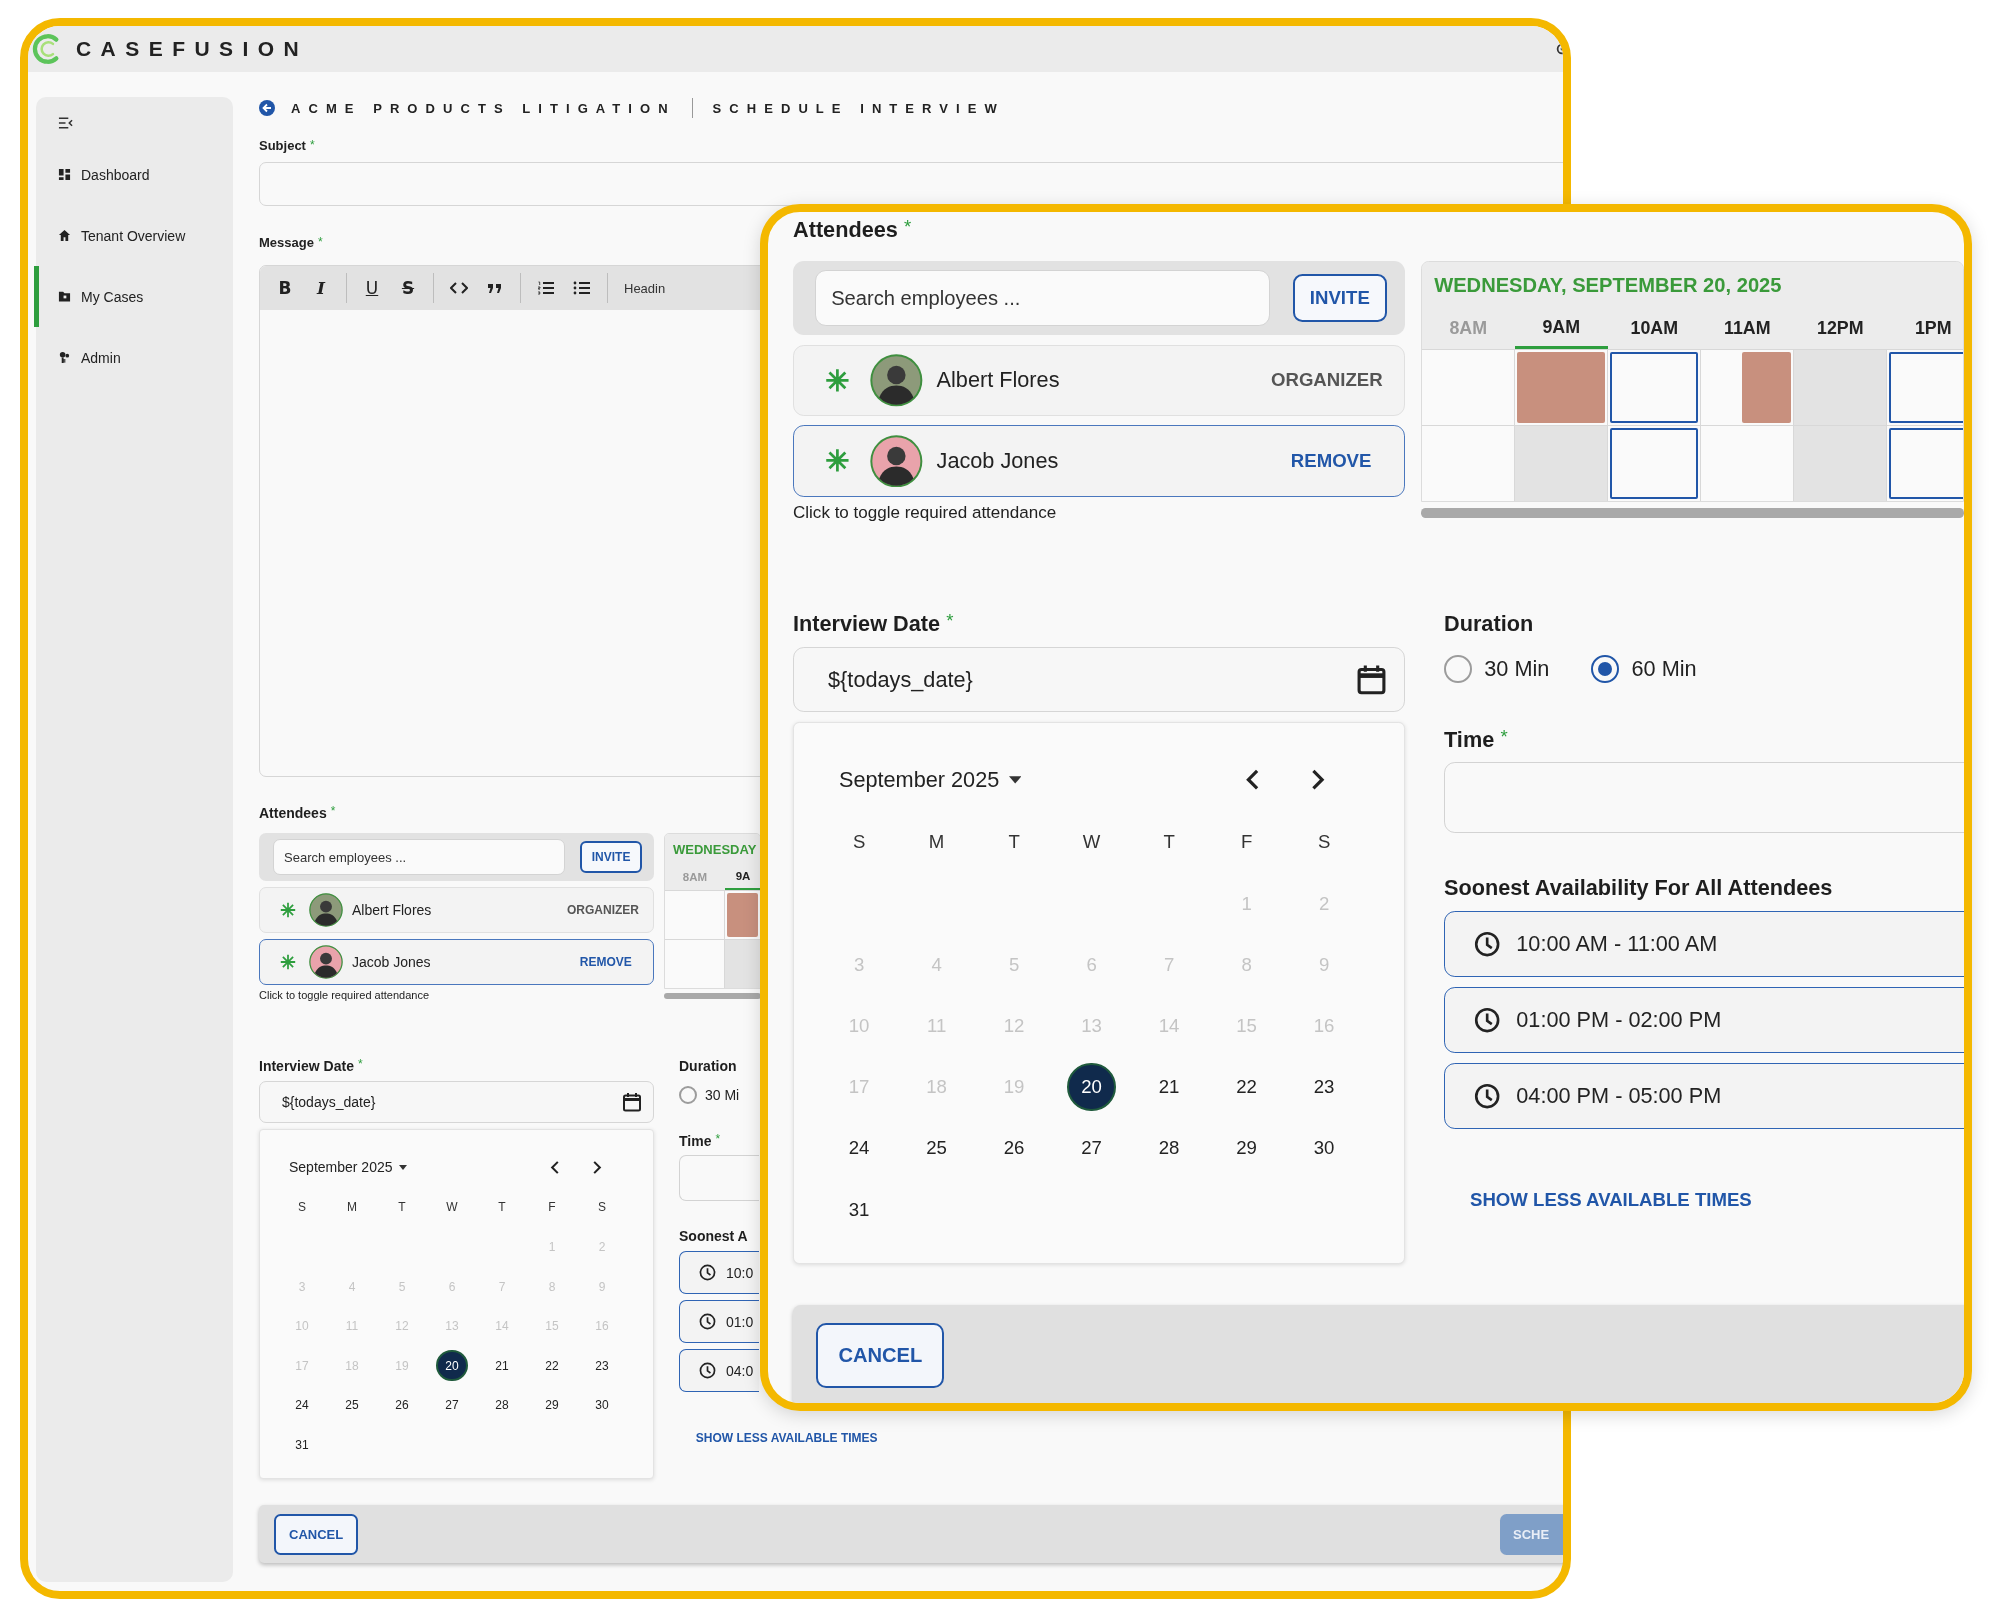  Describe the element at coordinates (344, 995) in the screenshot. I see `hint-text: Click to toggle required attendance` at that location.